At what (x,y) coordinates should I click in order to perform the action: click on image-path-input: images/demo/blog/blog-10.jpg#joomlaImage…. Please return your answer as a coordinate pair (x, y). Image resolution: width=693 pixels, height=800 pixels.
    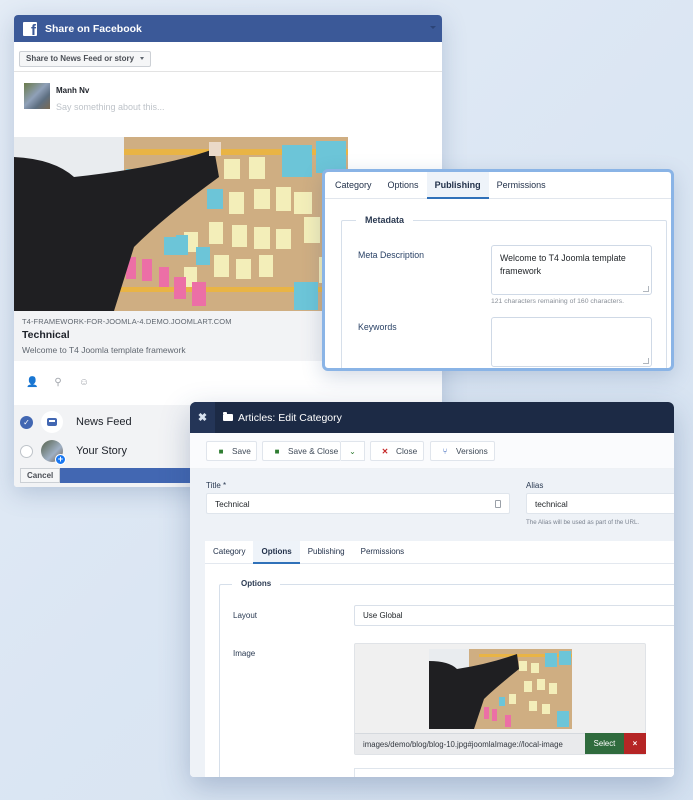
    Looking at the image, I should click on (470, 743).